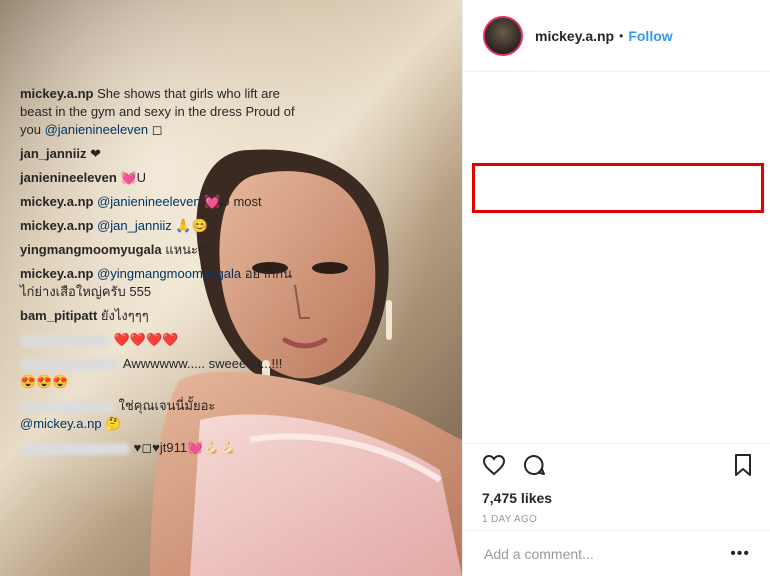 This screenshot has height=576, width=770. I want to click on list-item: ใช่คุณเจนนี่มั้ยอะ @mickey.a.np 🤔, so click(160, 415).